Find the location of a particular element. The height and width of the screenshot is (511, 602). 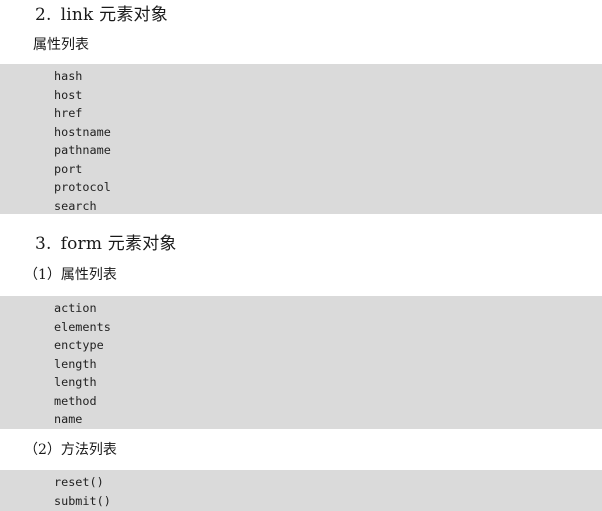

code-line: pathname is located at coordinates (82, 150).